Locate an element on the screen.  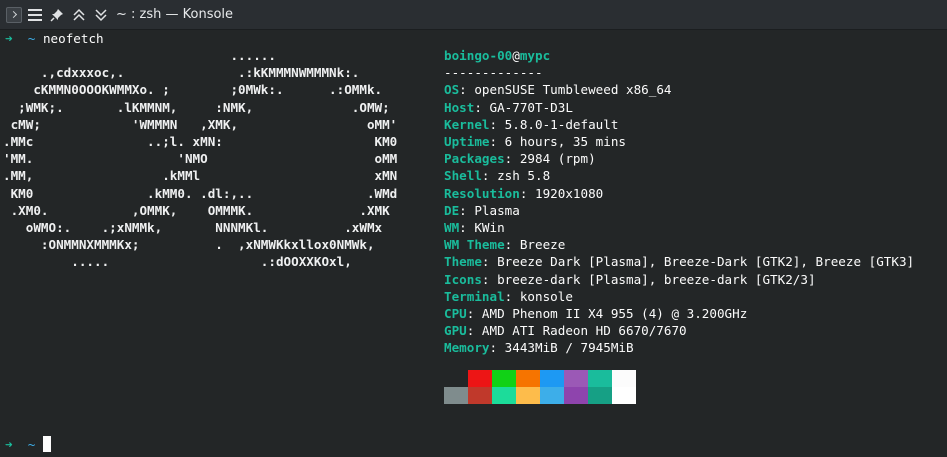
info-row: Shell: zsh 5.8 is located at coordinates (497, 175).